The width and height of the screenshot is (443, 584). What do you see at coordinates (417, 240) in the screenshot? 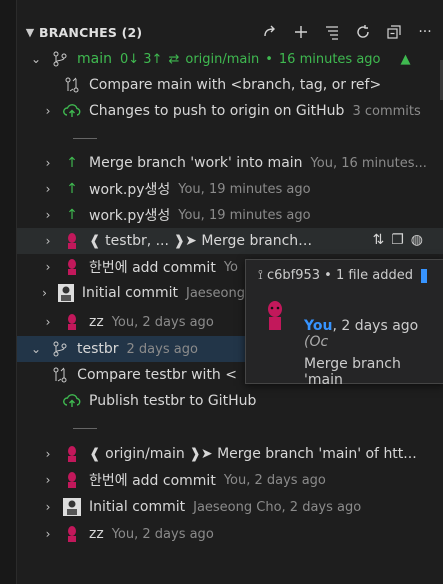
I see `globe-icon: ◍` at bounding box center [417, 240].